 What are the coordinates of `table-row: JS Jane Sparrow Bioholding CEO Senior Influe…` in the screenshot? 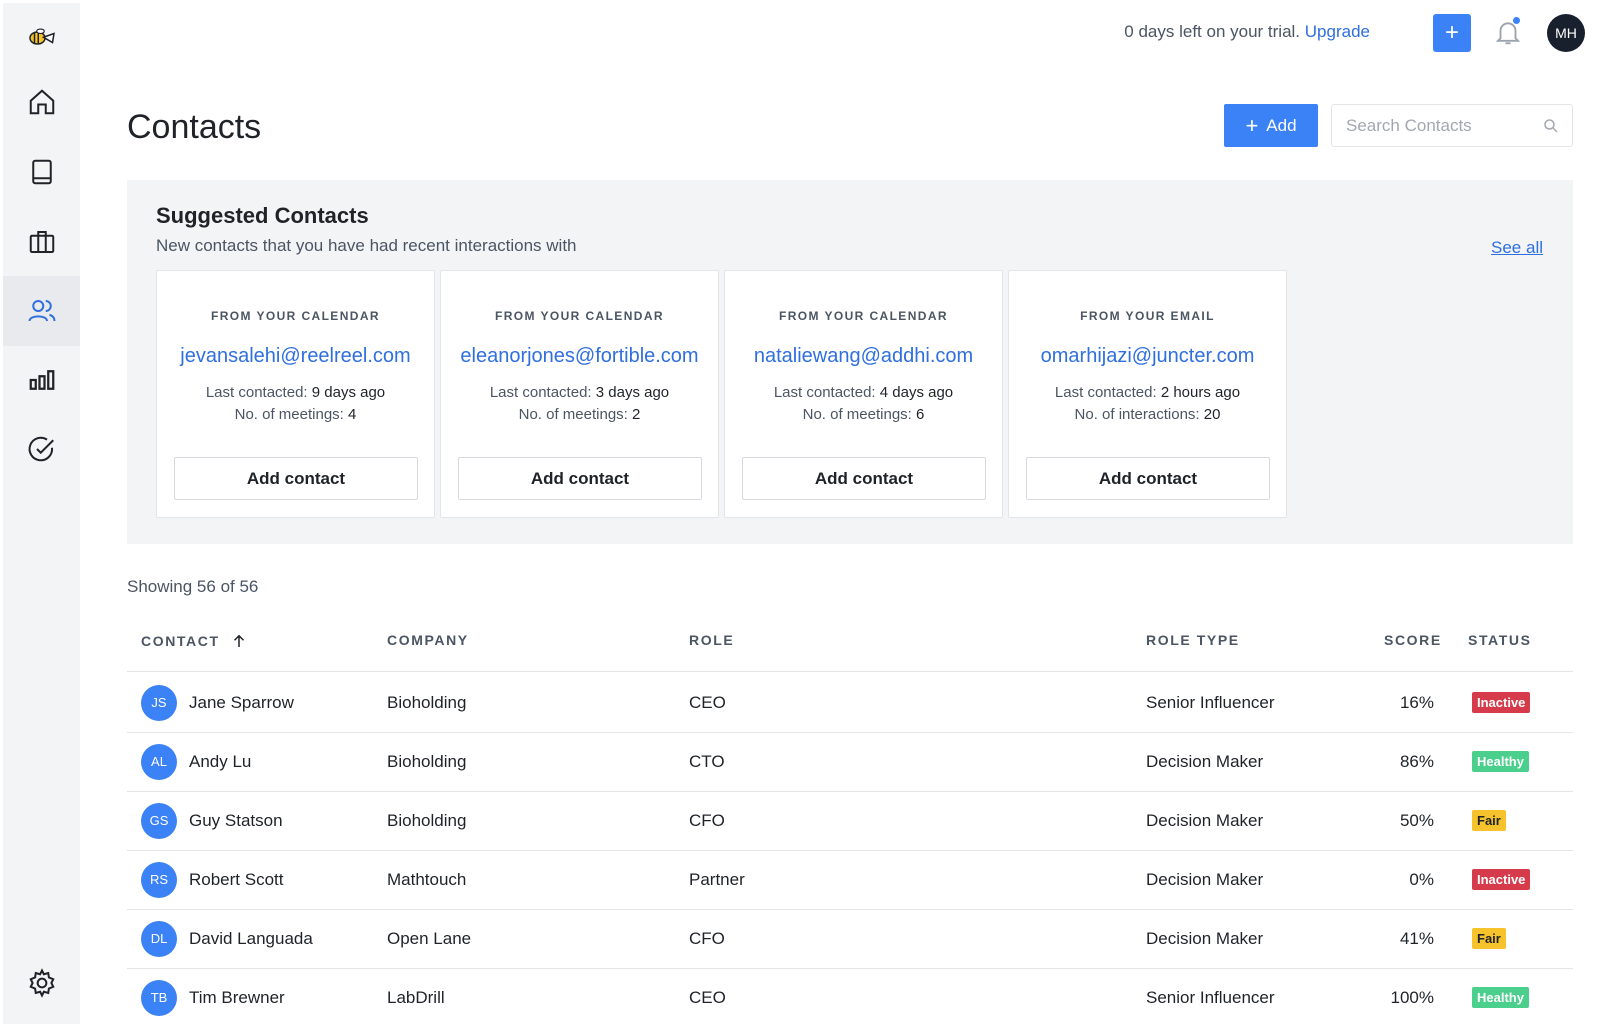 It's located at (850, 703).